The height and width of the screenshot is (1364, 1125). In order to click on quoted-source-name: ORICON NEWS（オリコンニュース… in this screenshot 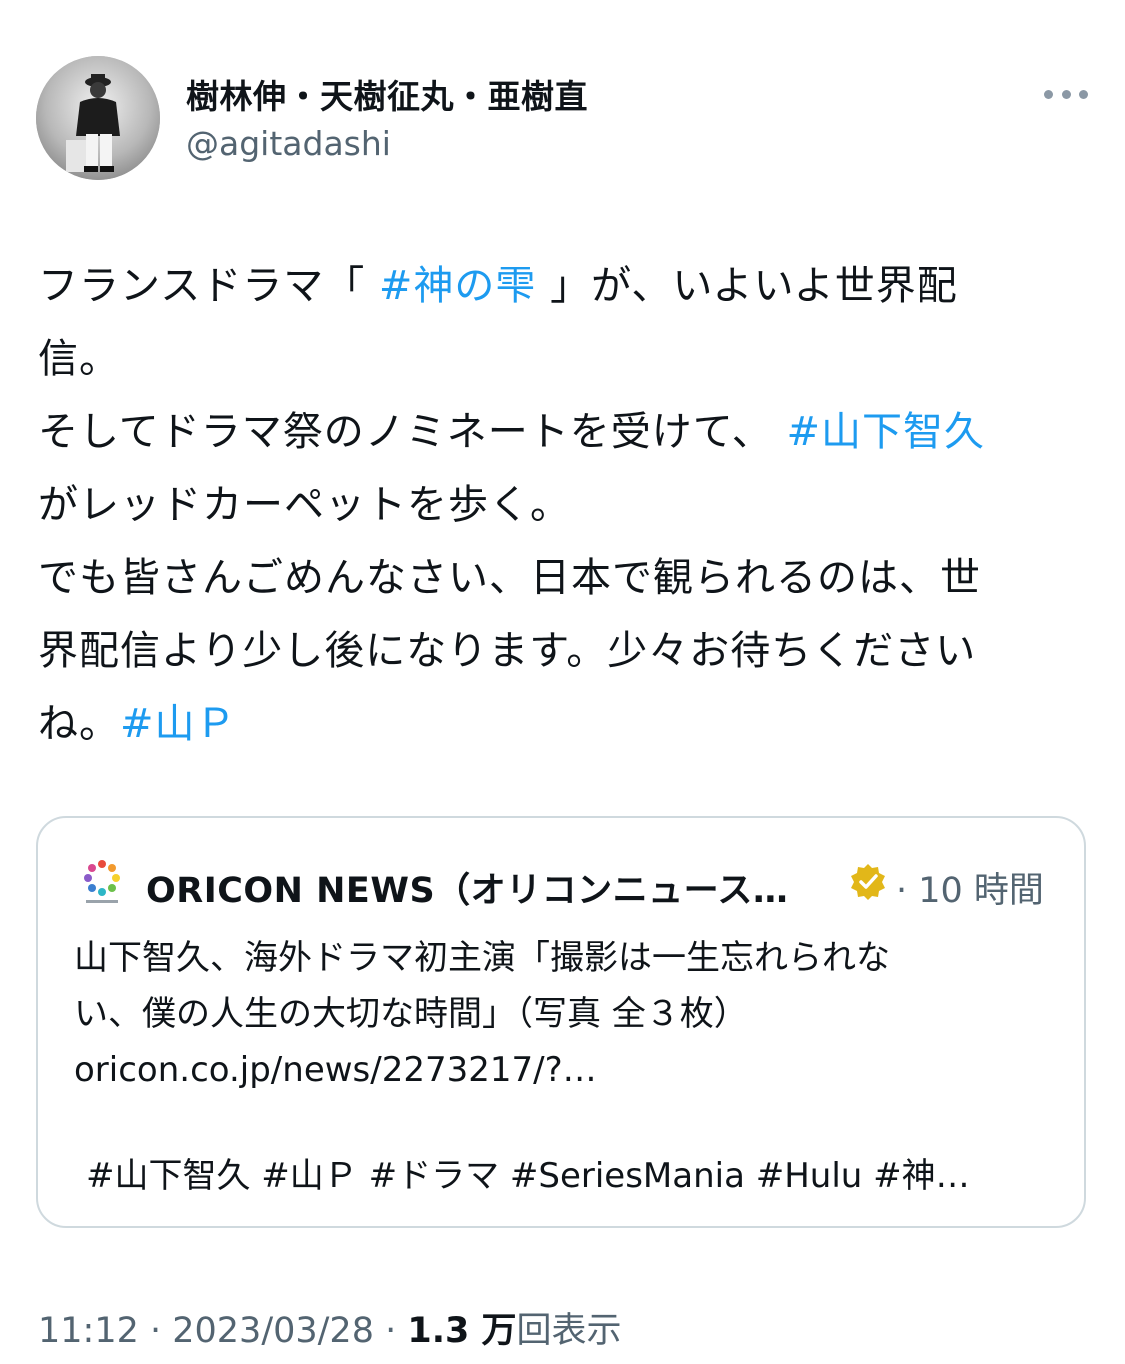, I will do `click(467, 891)`.